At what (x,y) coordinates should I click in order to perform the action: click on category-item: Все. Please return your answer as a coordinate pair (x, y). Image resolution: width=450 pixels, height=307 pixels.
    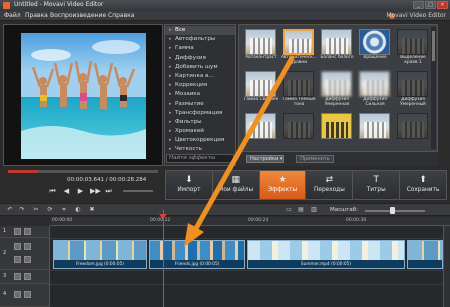
    Looking at the image, I should click on (200, 31).